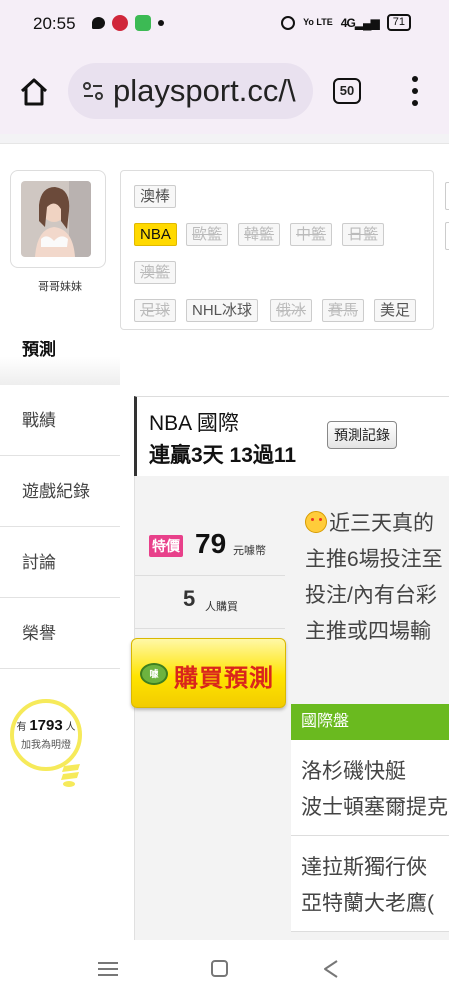 This screenshot has height=1000, width=449. I want to click on profile-card, so click(58, 219).